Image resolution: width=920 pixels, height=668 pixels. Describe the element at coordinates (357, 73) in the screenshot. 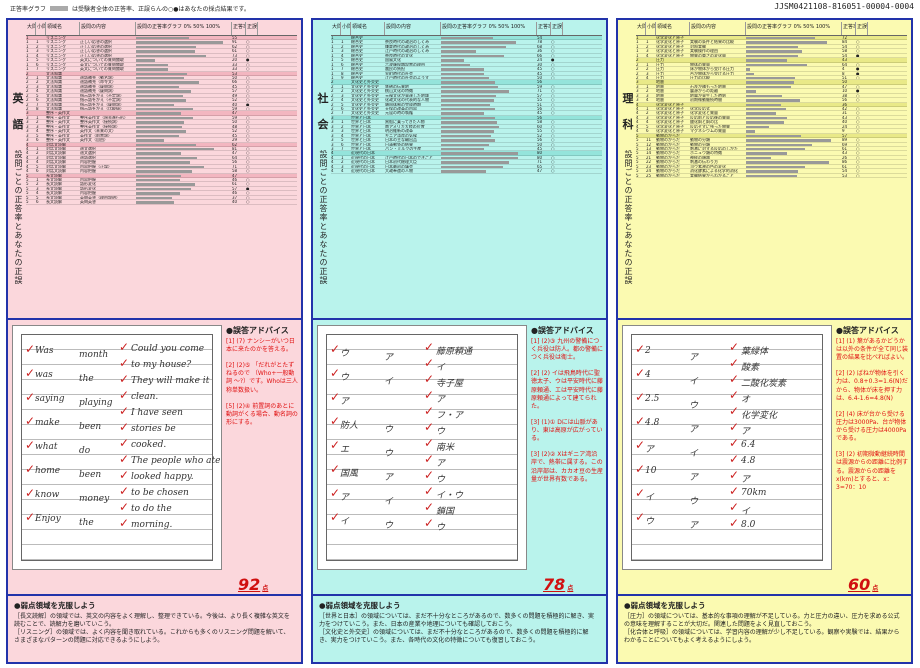

I see `cell-area: 総合史` at that location.